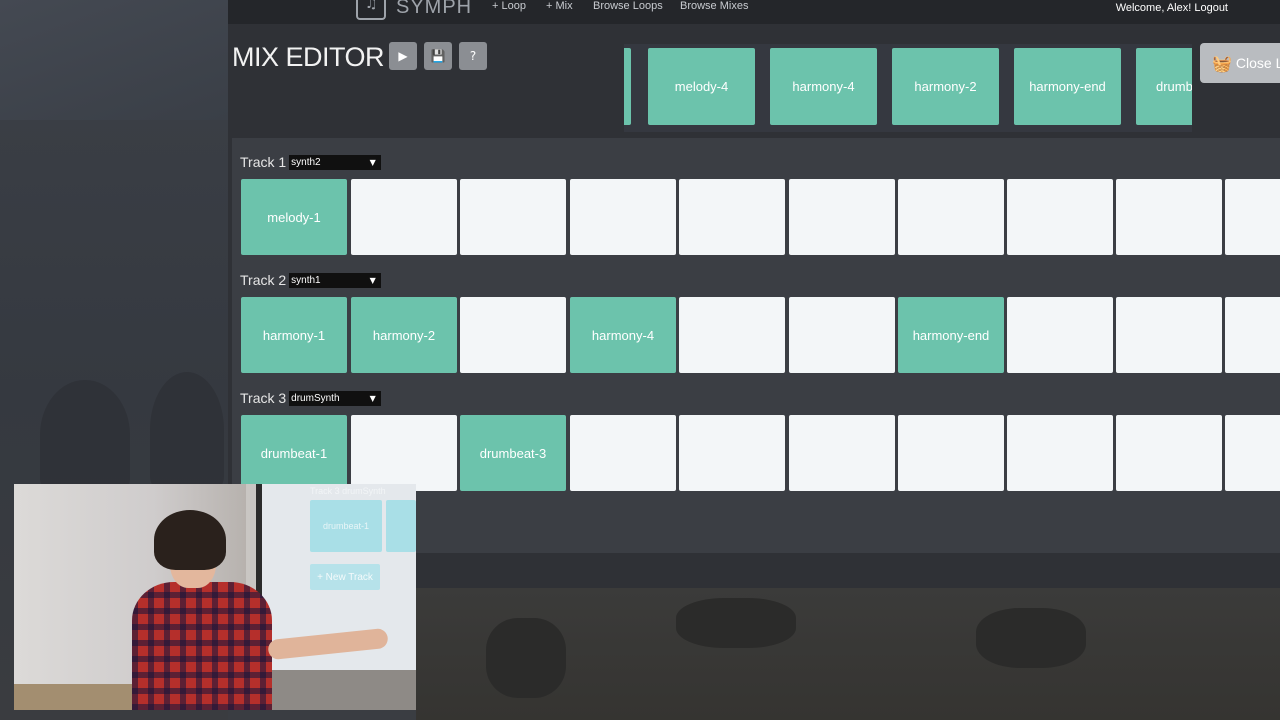  What do you see at coordinates (701, 86) in the screenshot?
I see `palette-loop: melody-4` at bounding box center [701, 86].